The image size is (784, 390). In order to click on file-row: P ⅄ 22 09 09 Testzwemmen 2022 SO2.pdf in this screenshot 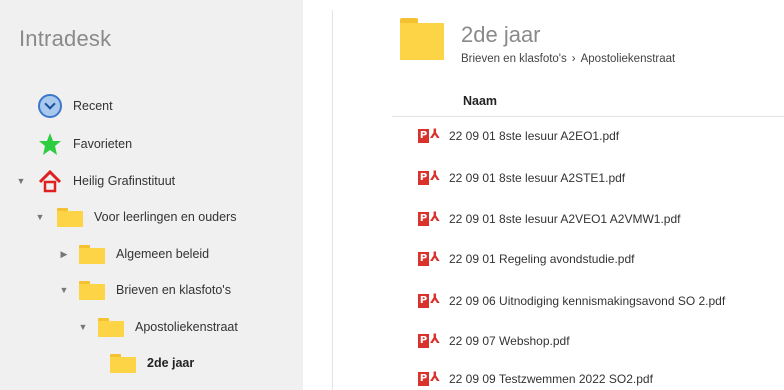, I will do `click(588, 375)`.